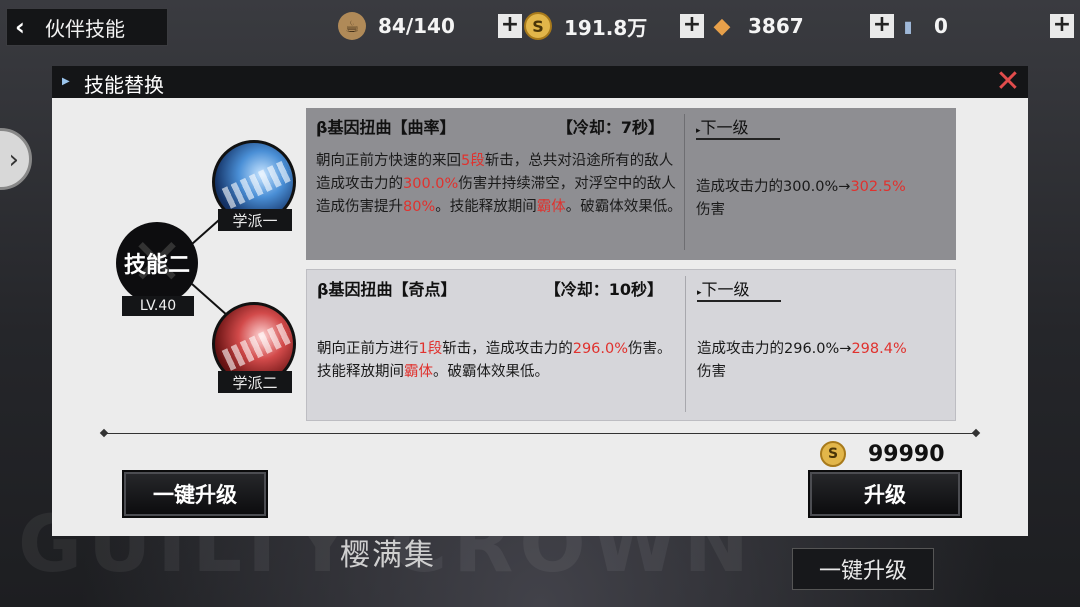  Describe the element at coordinates (156, 265) in the screenshot. I see `skill-name: 技能二` at that location.